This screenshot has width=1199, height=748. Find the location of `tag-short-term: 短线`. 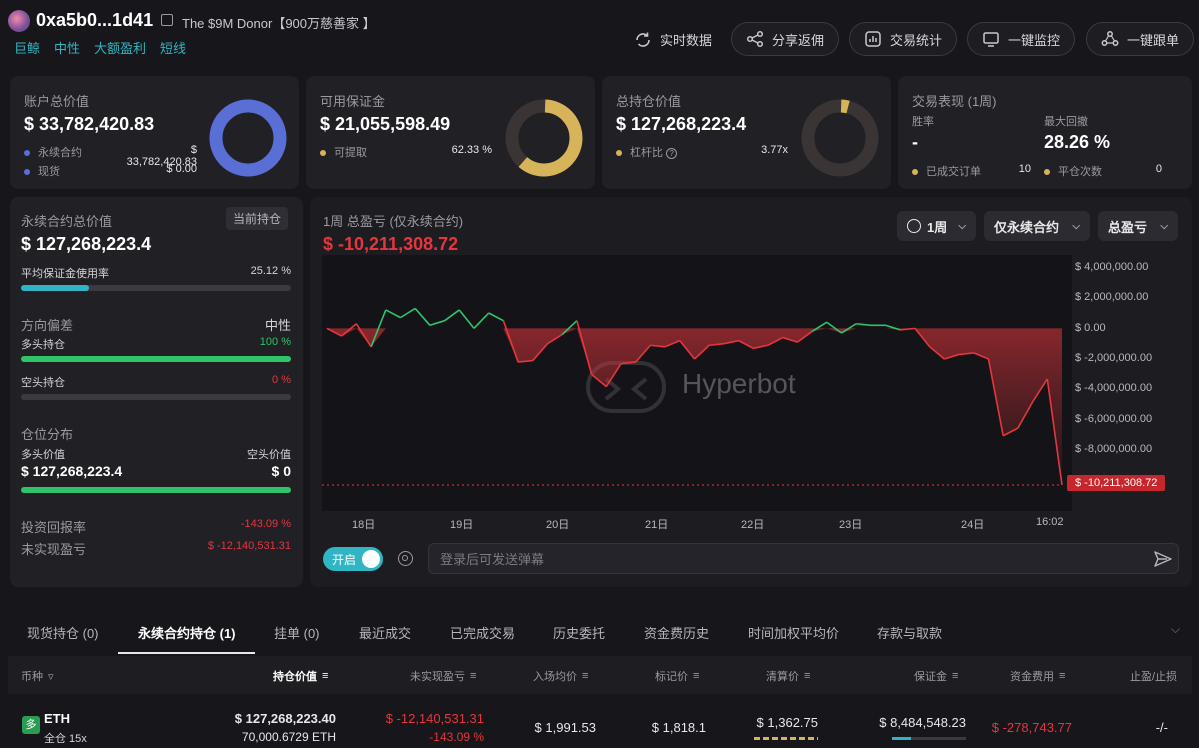

tag-short-term: 短线 is located at coordinates (173, 47).